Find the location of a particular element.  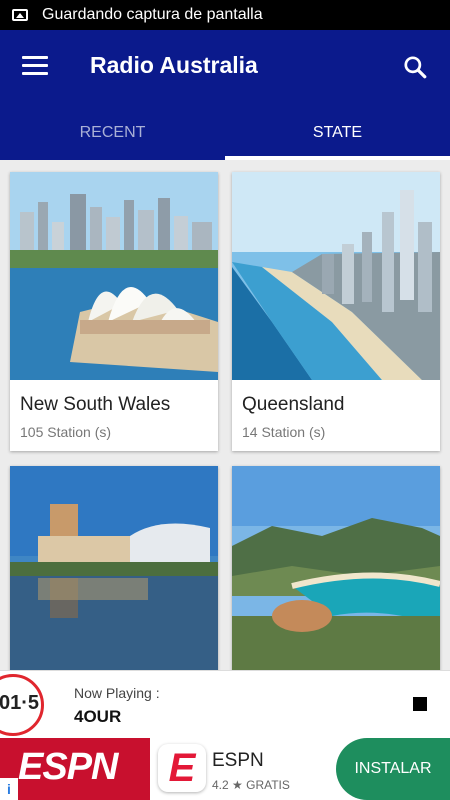

gold-coast-beach-photo is located at coordinates (336, 276).